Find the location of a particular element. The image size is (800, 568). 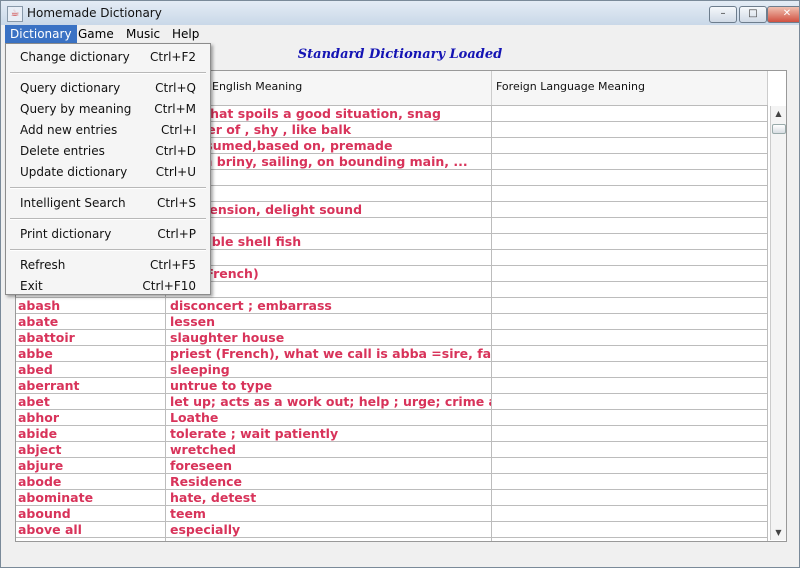

table-row: abominate hate, detest is located at coordinates (392, 498).